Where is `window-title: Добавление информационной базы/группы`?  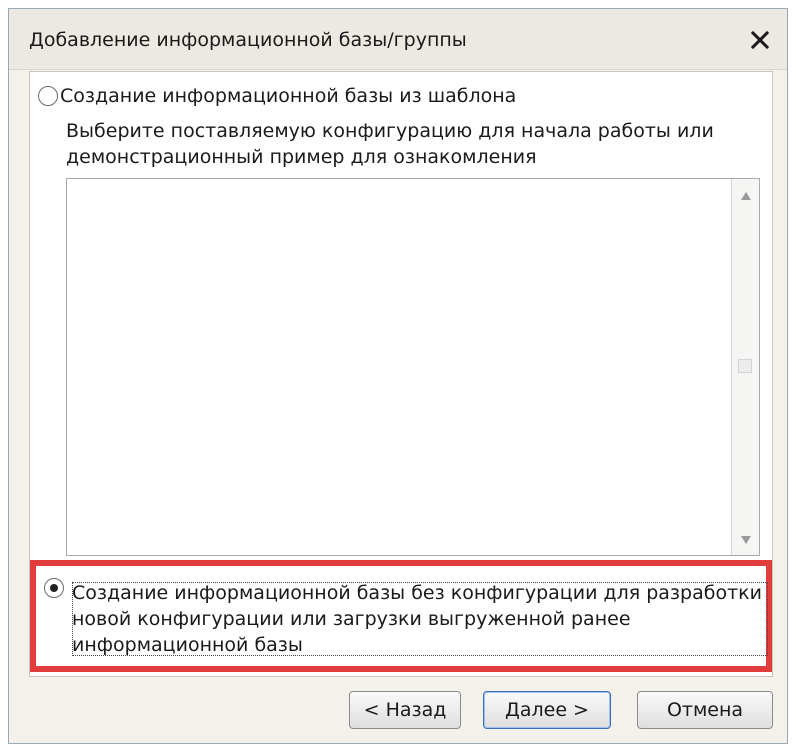
window-title: Добавление информационной базы/группы is located at coordinates (248, 40).